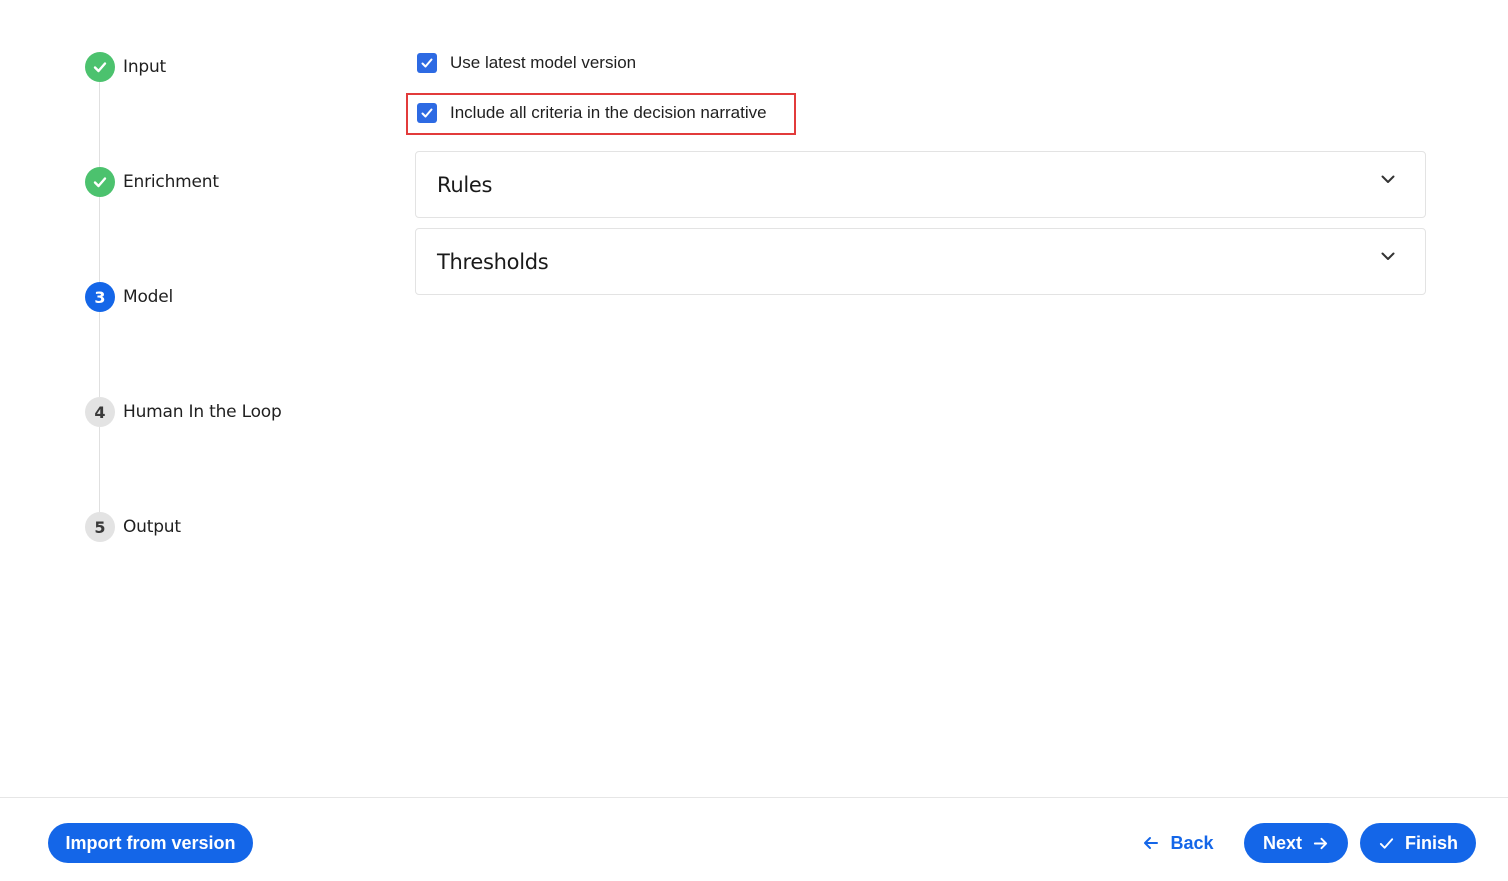 The height and width of the screenshot is (881, 1508). What do you see at coordinates (171, 182) in the screenshot?
I see `step-label: Enrichment` at bounding box center [171, 182].